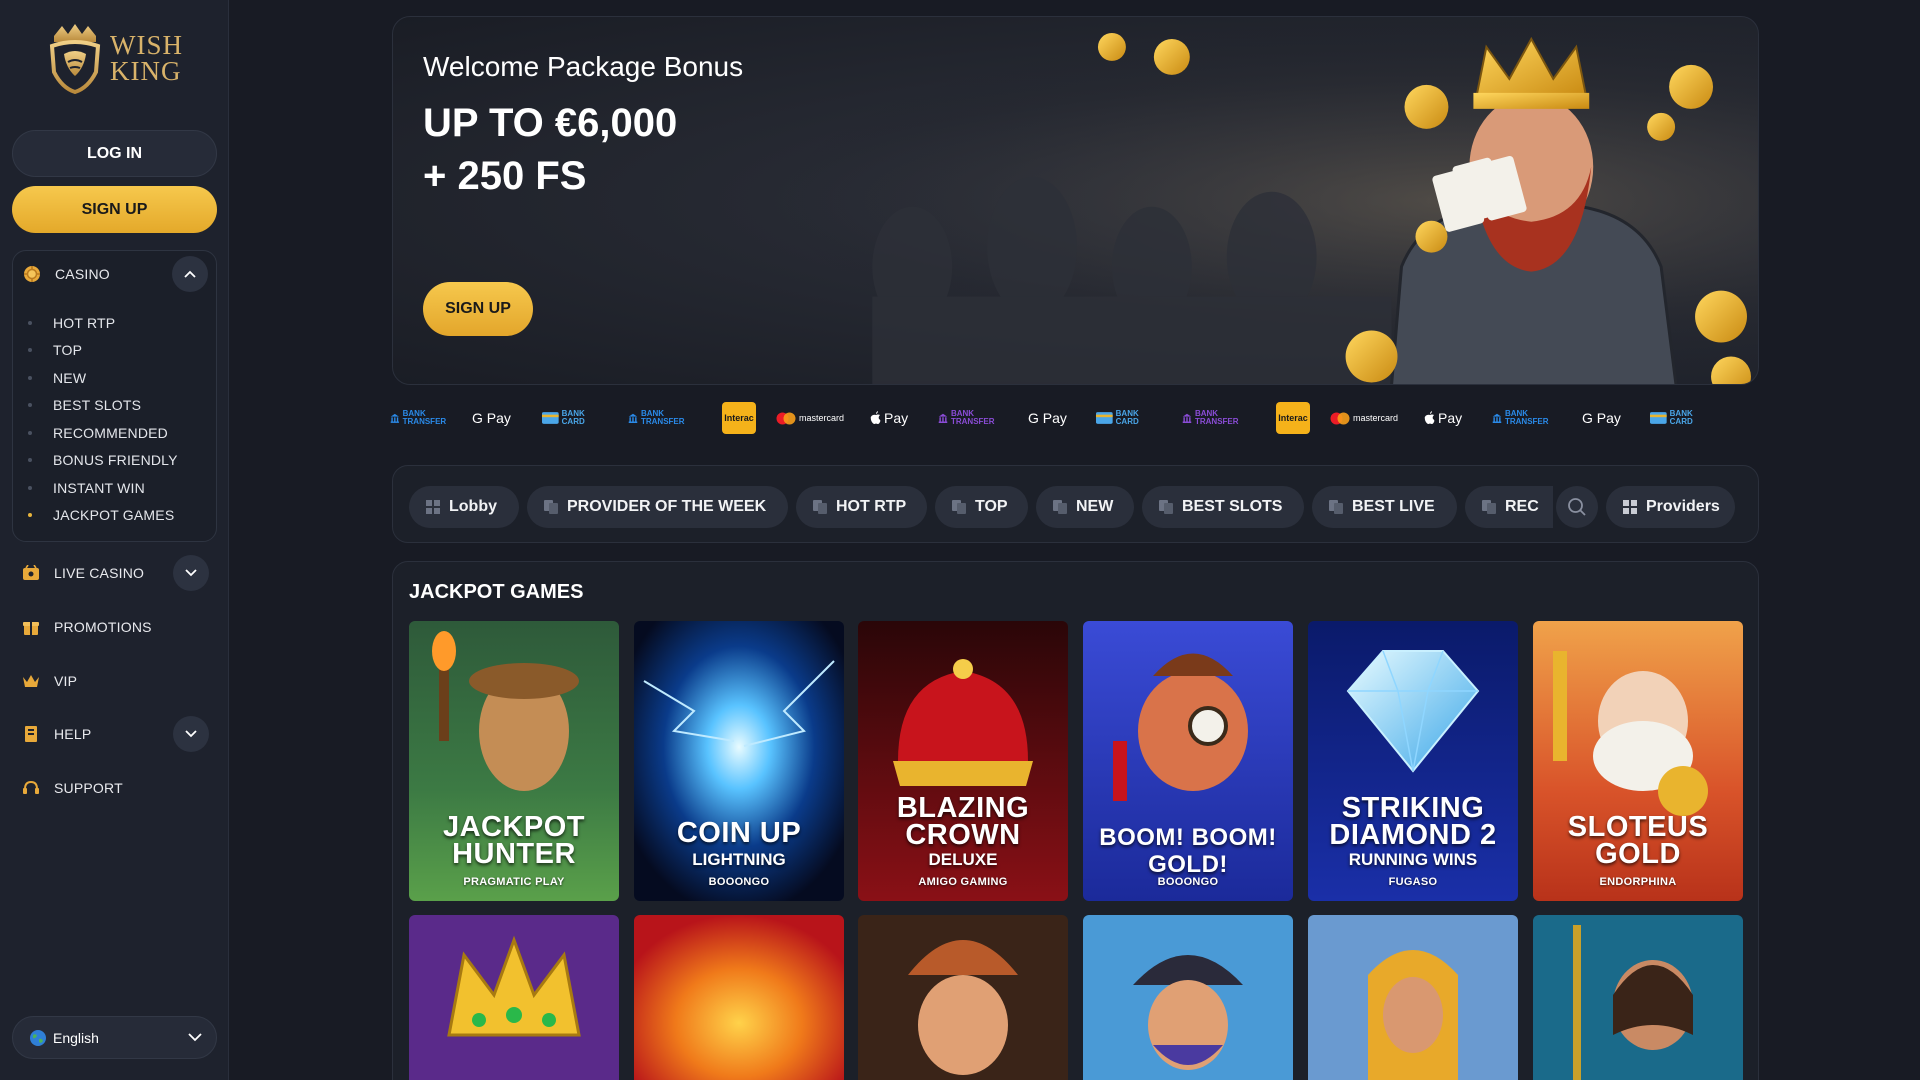 The image size is (1920, 1080). I want to click on game-subtitle: LIGHTNING, so click(739, 859).